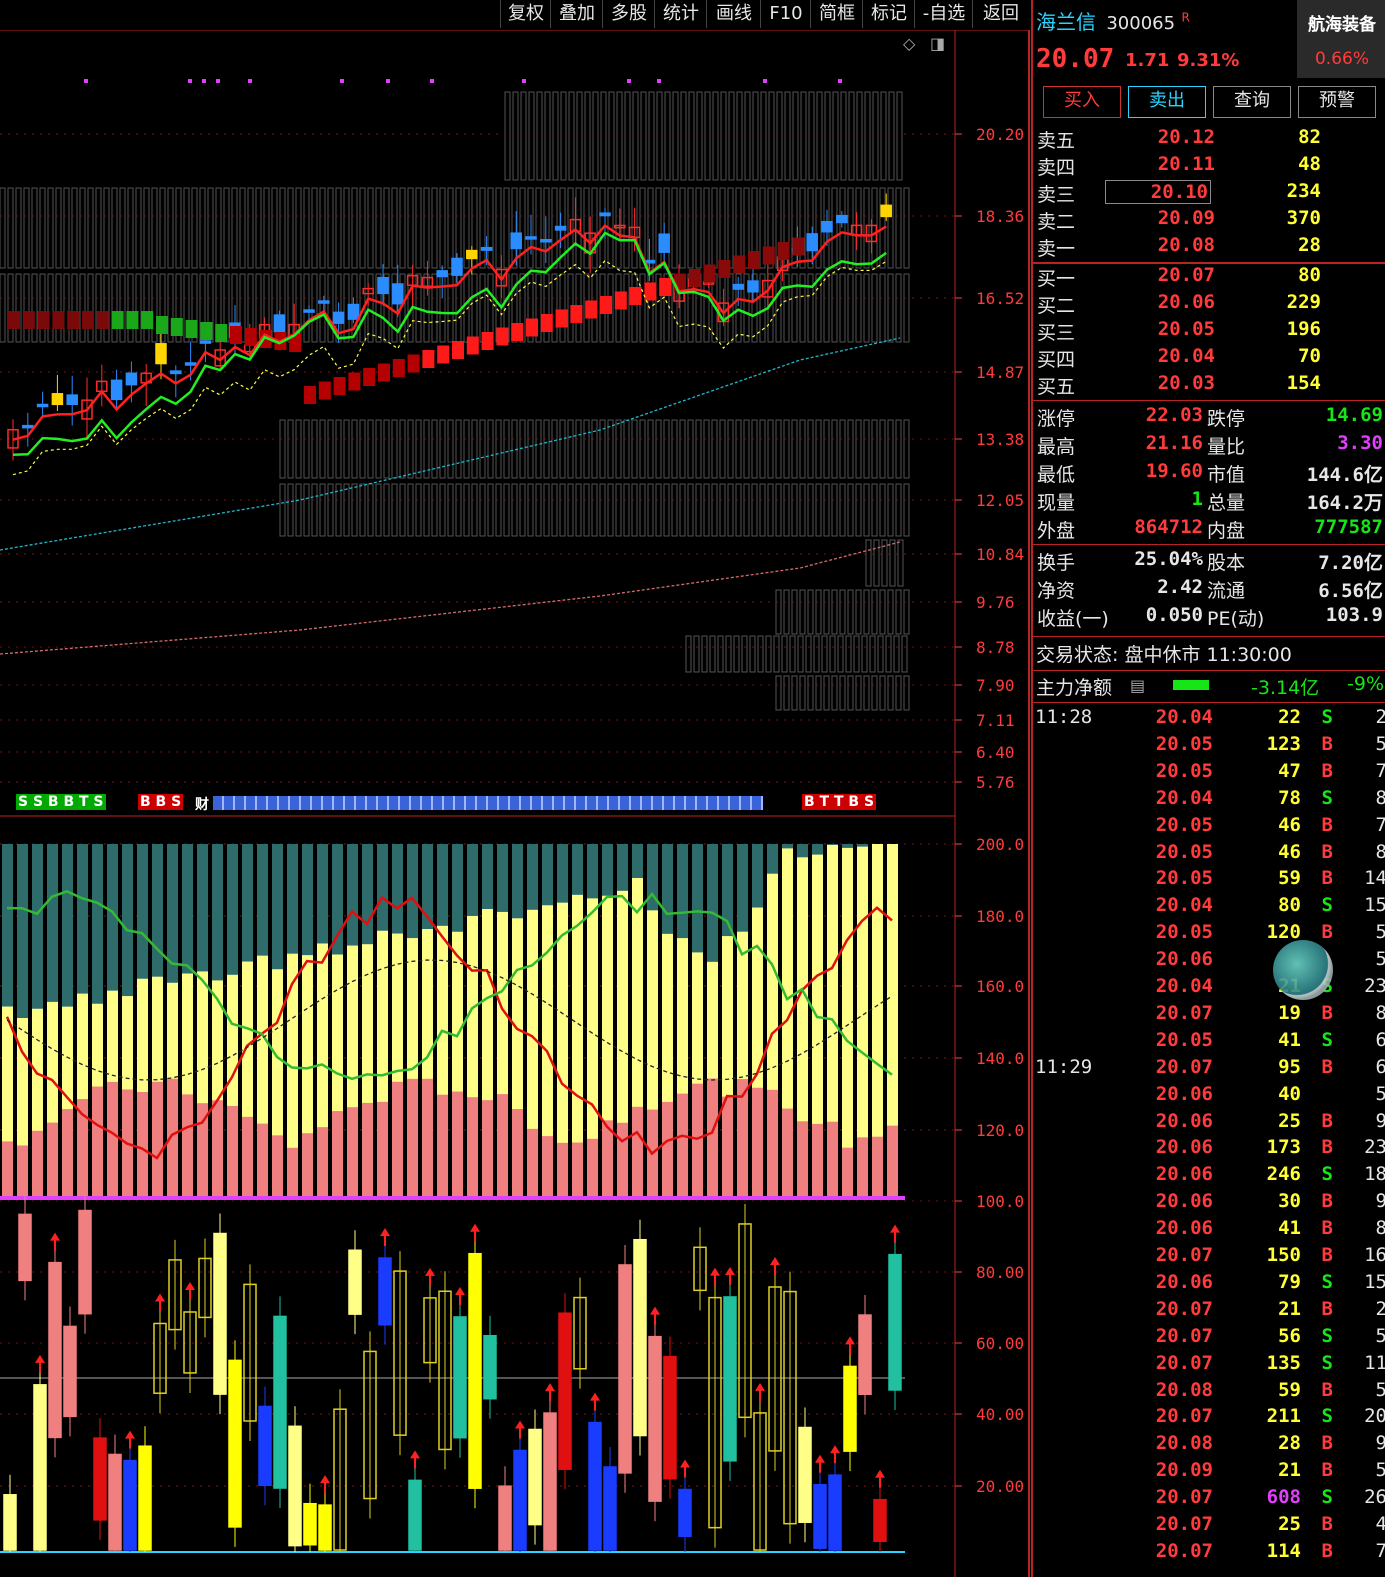  What do you see at coordinates (1056, 141) in the screenshot?
I see `ask-label: 卖五` at bounding box center [1056, 141].